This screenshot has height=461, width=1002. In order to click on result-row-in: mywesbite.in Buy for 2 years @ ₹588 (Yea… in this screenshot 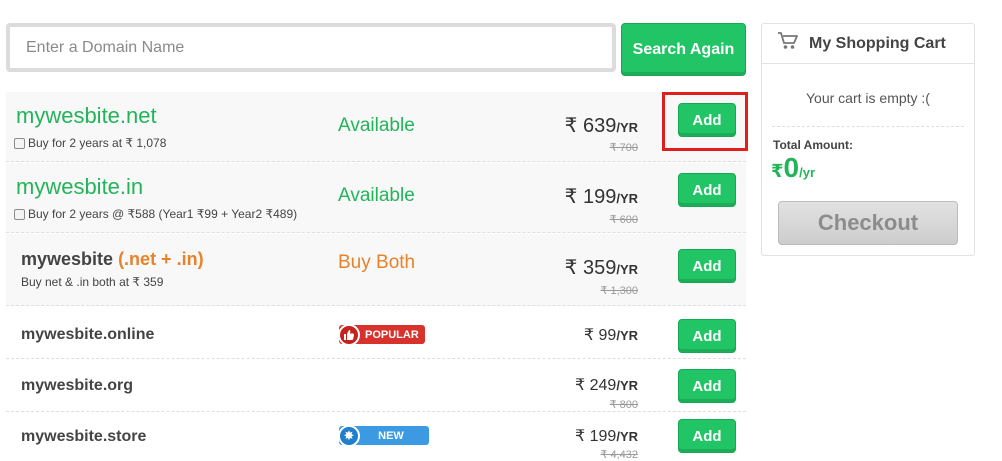, I will do `click(376, 198)`.